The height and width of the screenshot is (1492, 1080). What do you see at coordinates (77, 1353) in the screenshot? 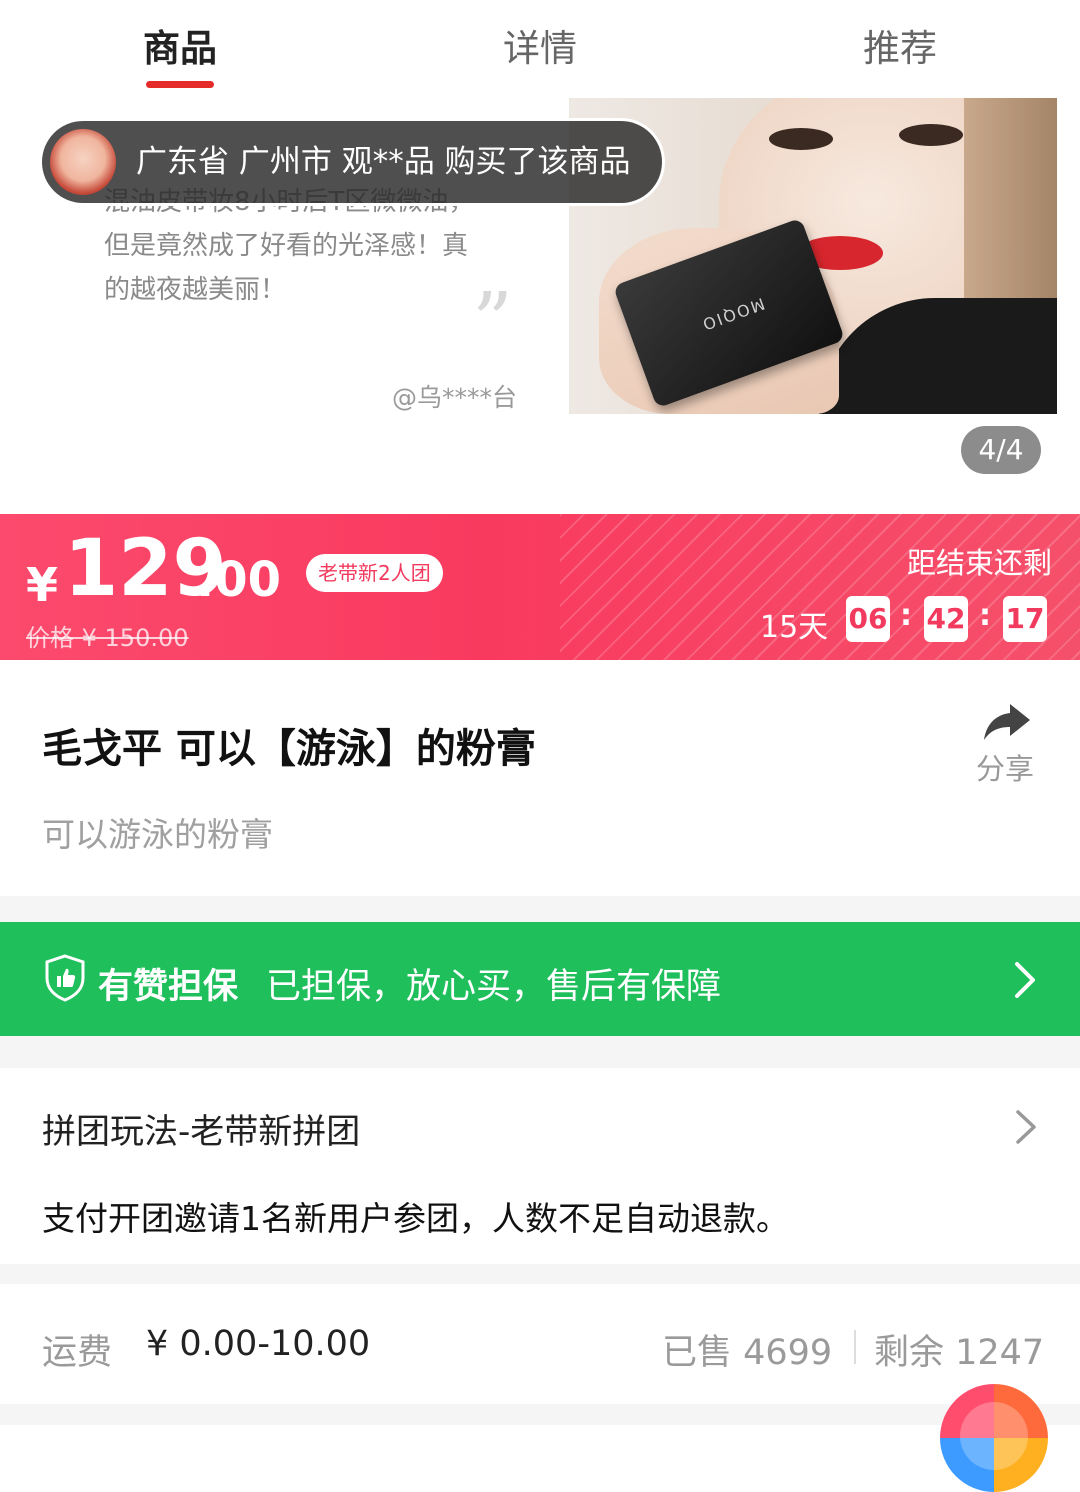
I see `shipping-label: 运费` at bounding box center [77, 1353].